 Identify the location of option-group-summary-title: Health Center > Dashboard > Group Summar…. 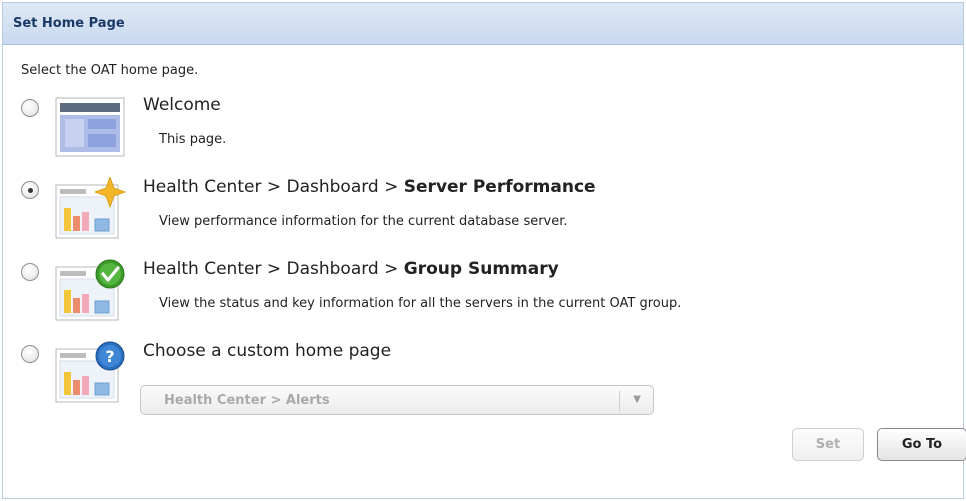
(351, 269).